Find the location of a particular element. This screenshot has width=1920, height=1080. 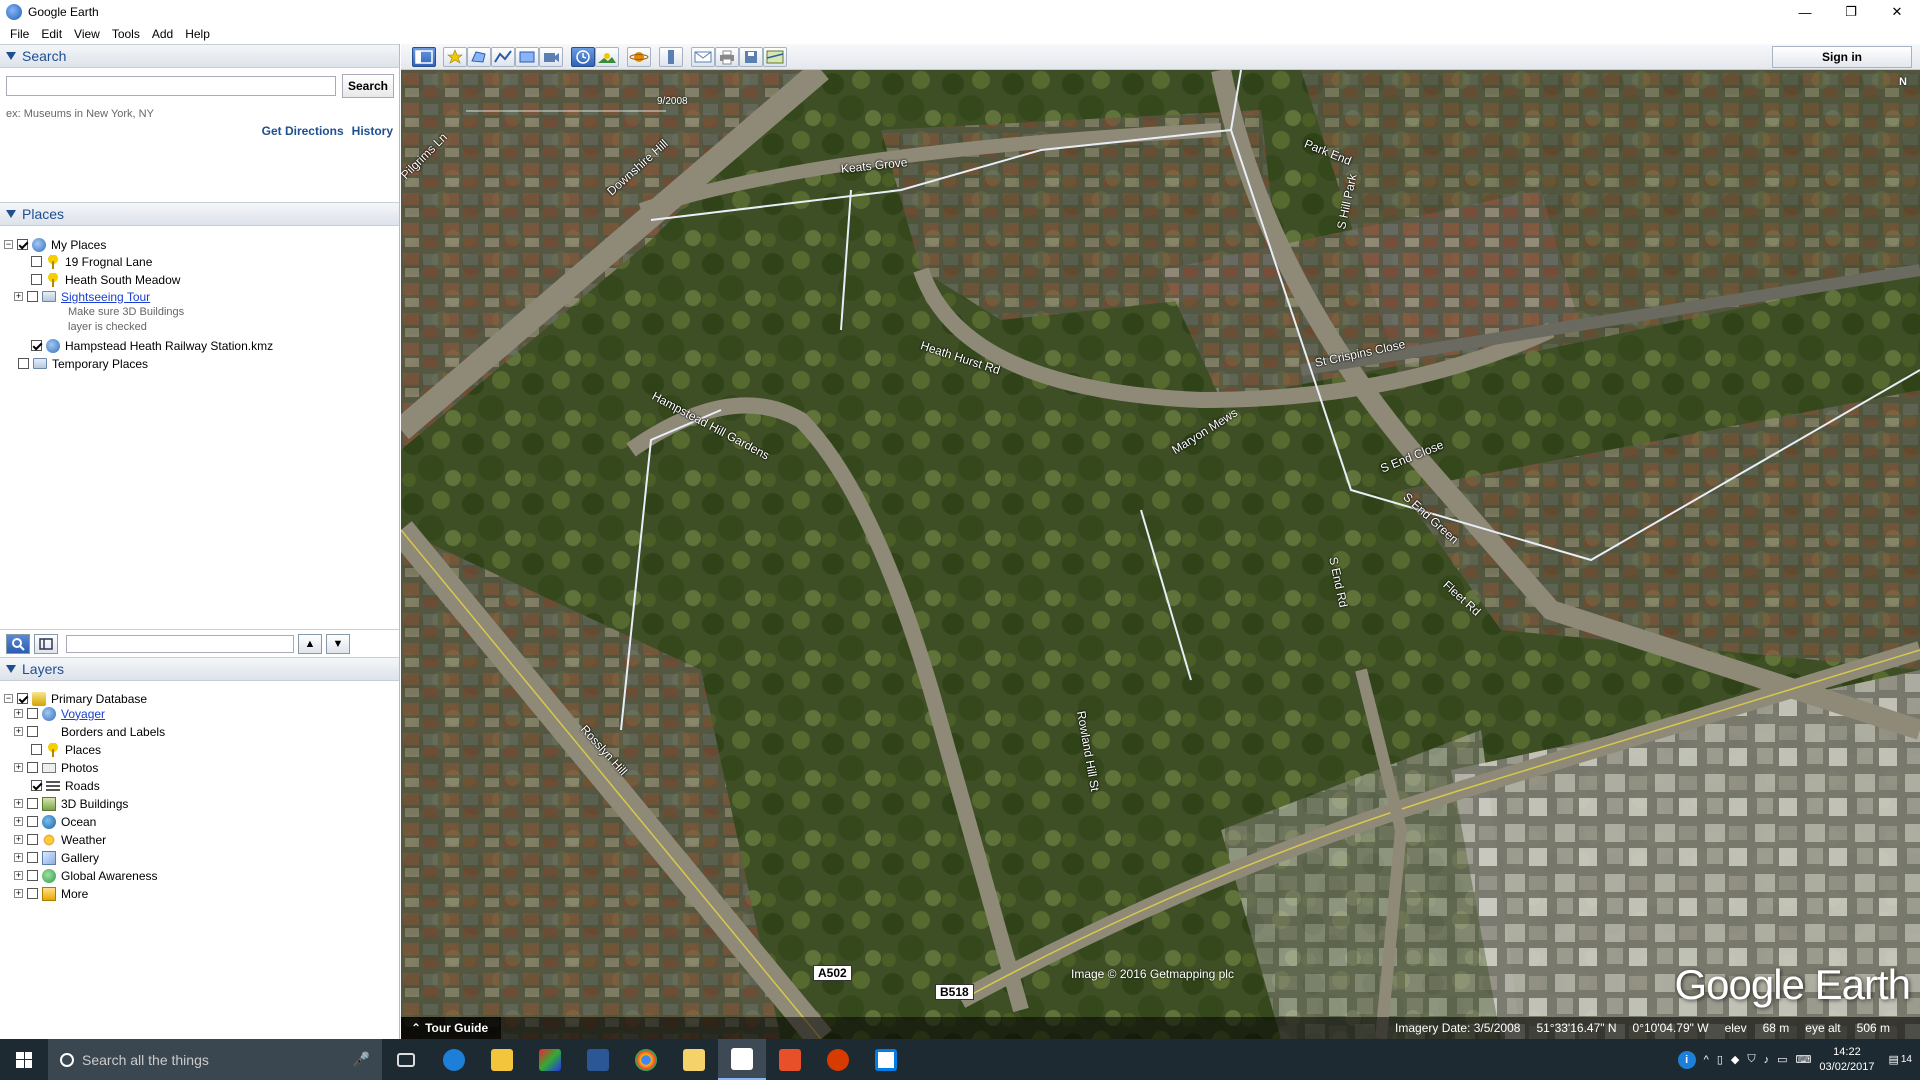

search-section-header: Search is located at coordinates (199, 56).